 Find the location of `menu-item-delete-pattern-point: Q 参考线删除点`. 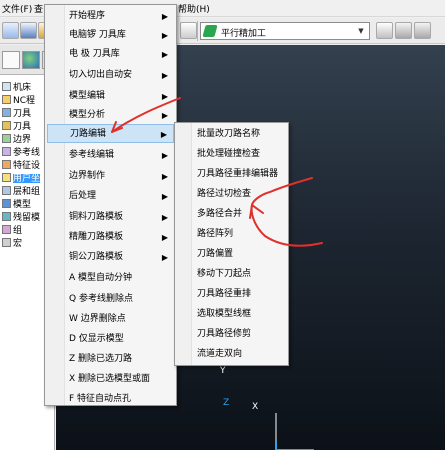

menu-item-delete-pattern-point: Q 参考线删除点 is located at coordinates (110, 299).